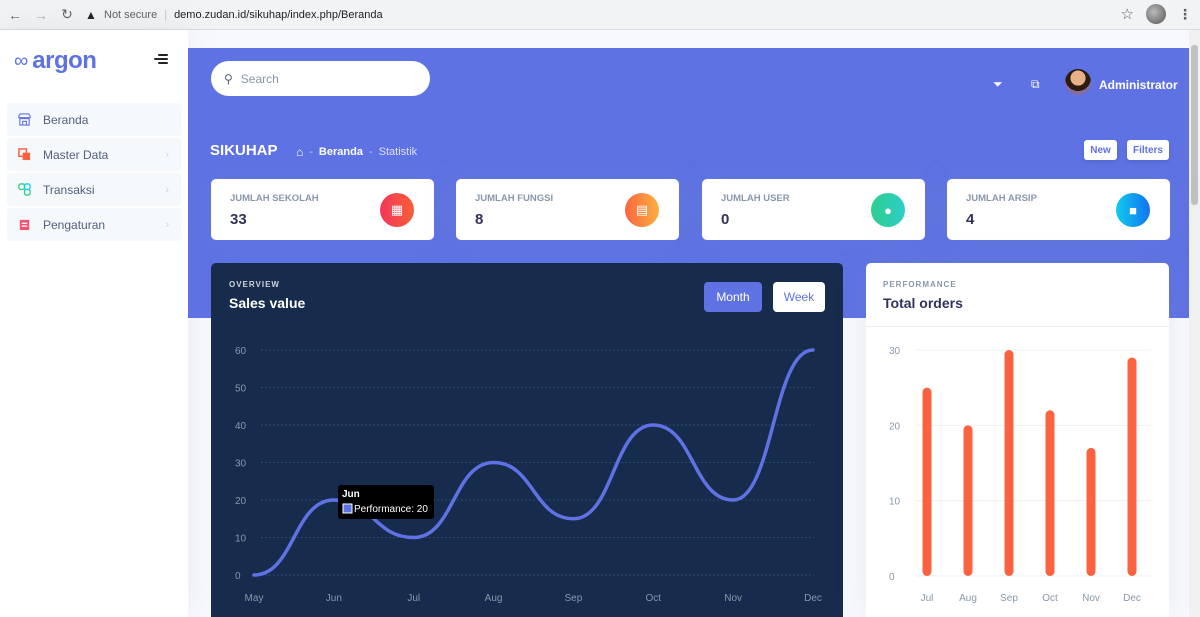 This screenshot has height=617, width=1200. What do you see at coordinates (1078, 82) in the screenshot?
I see `avatar` at bounding box center [1078, 82].